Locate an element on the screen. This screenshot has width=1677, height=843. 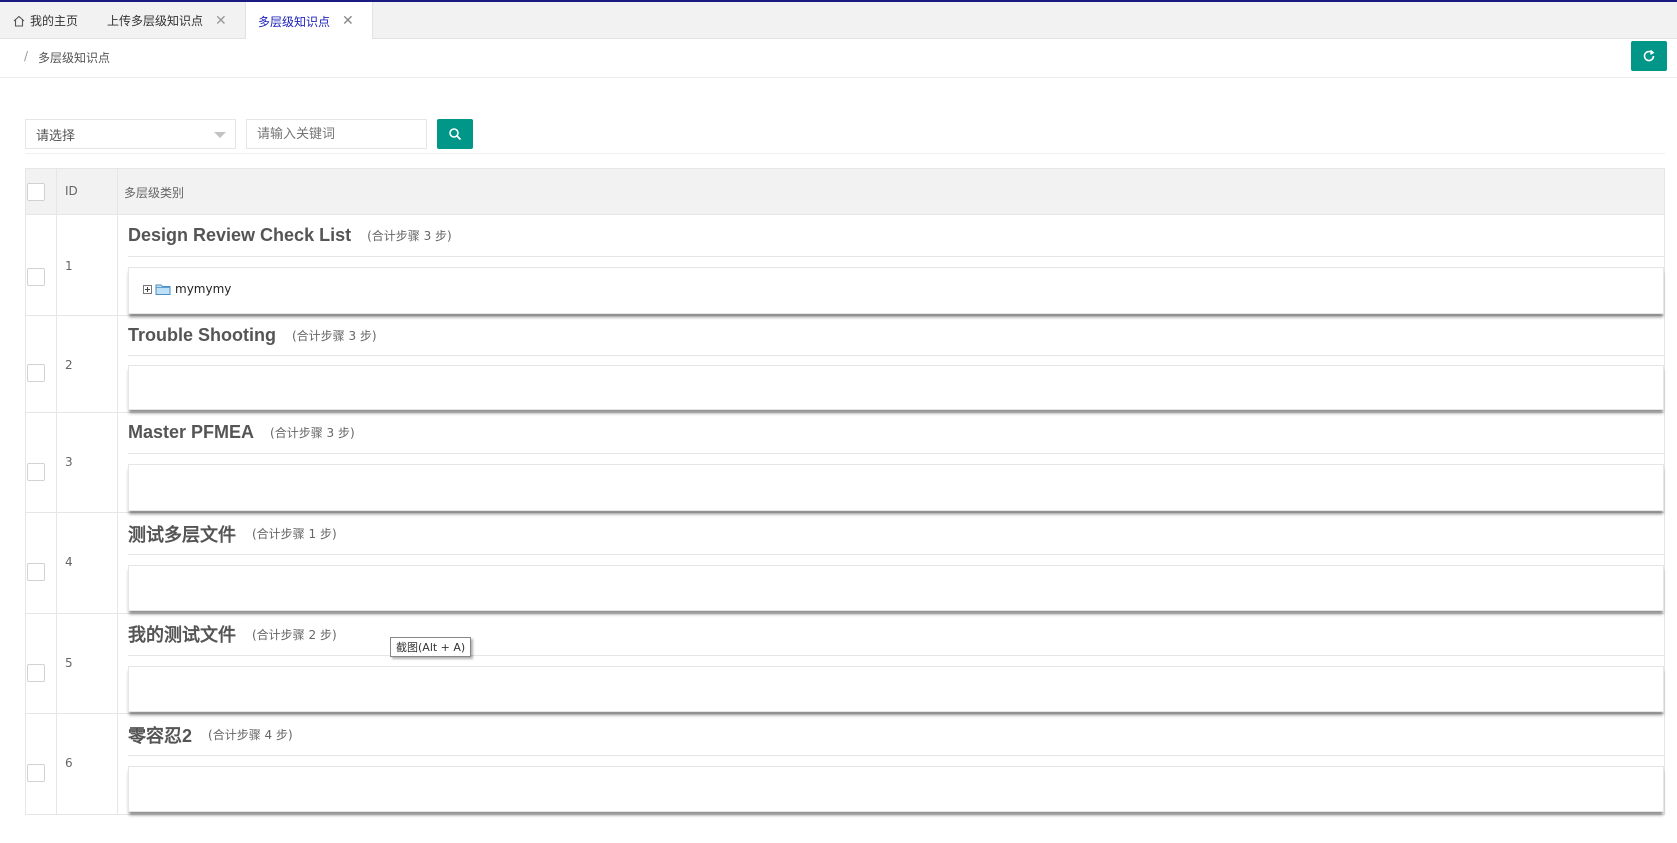
item-steps: (合计步骤 4 步) is located at coordinates (250, 735).